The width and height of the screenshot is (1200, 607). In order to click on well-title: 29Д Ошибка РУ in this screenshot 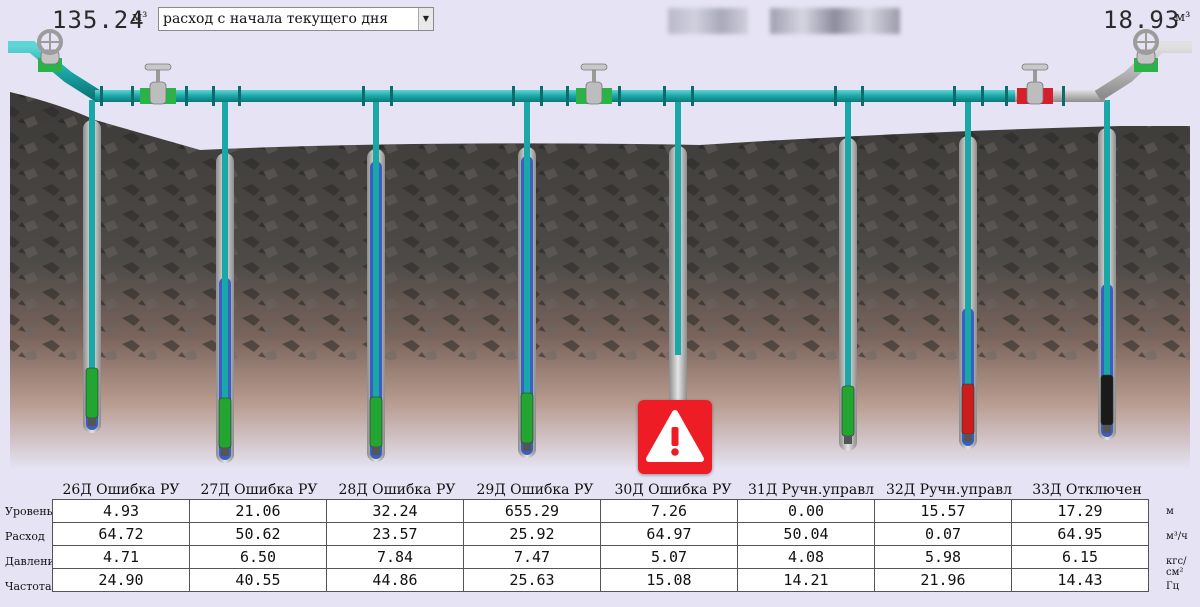, I will do `click(535, 490)`.